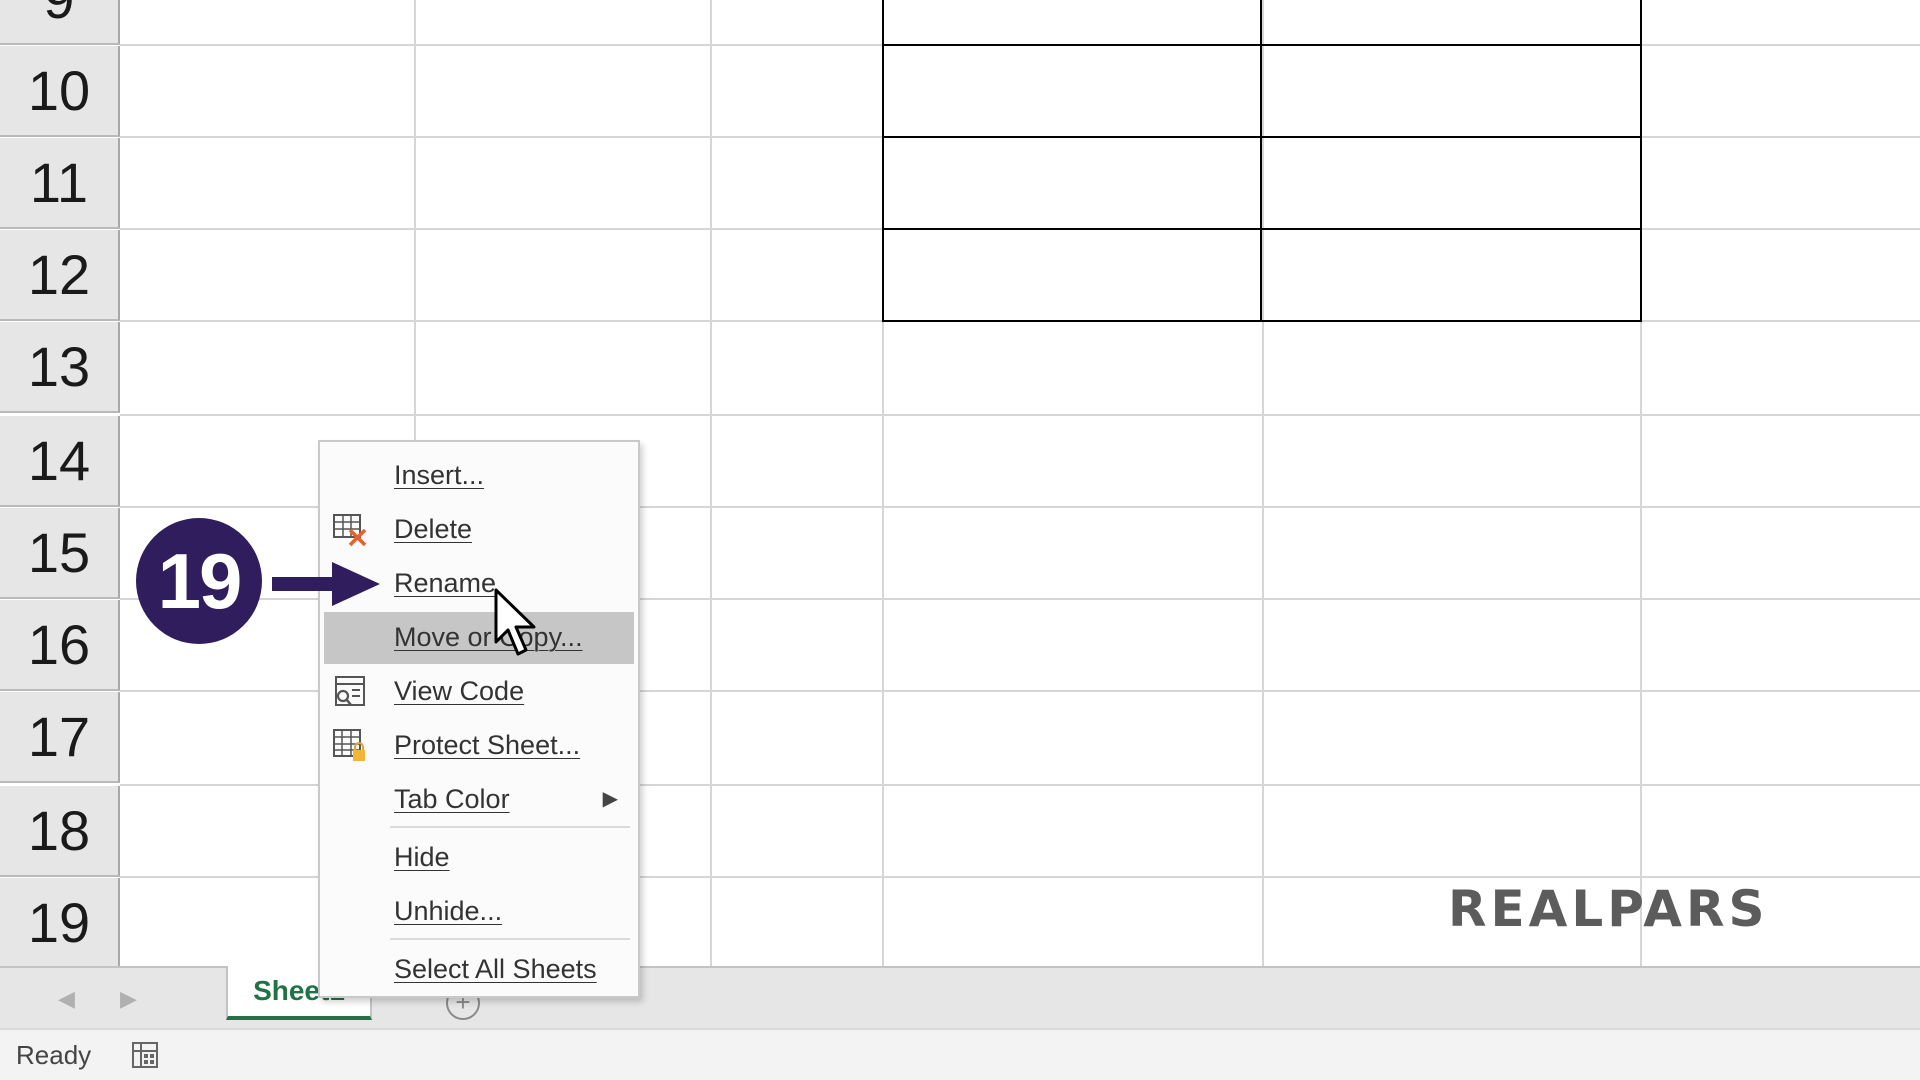 This screenshot has height=1080, width=1920. Describe the element at coordinates (326, 584) in the screenshot. I see `pointer-arrow-icon` at that location.